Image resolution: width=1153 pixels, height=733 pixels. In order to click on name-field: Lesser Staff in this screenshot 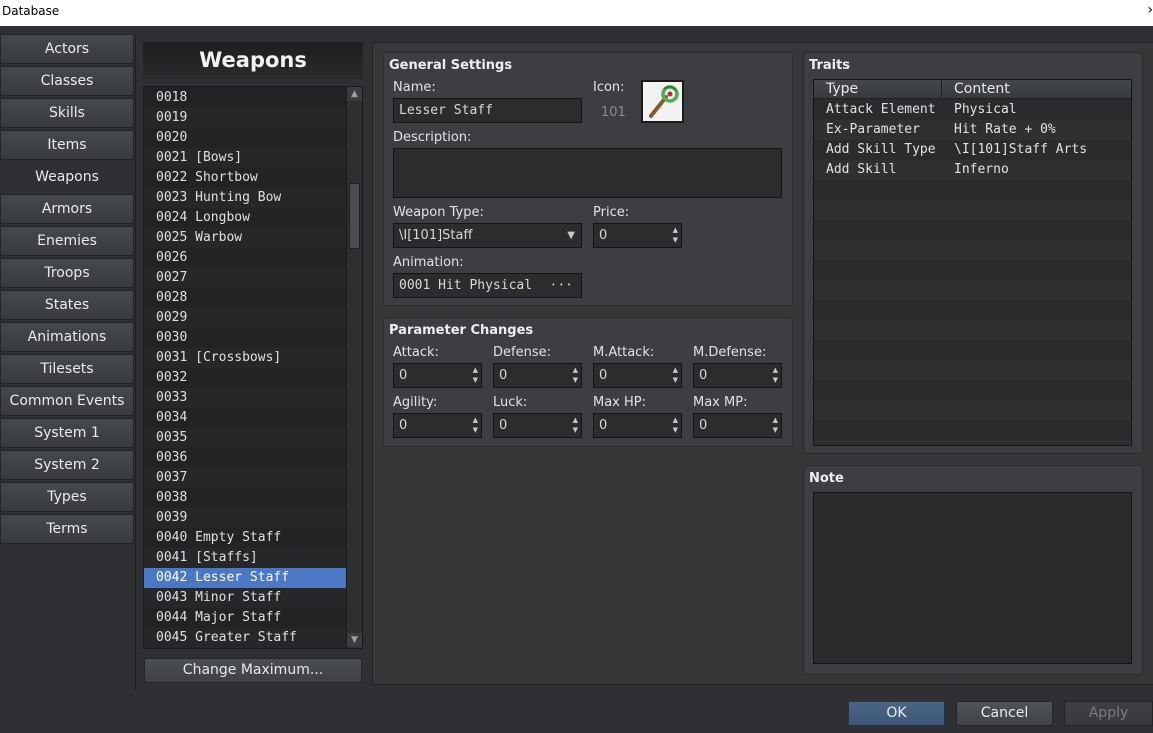, I will do `click(487, 110)`.